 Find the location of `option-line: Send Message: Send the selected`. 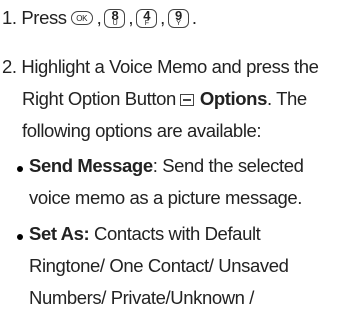

option-line: Send Message: Send the selected is located at coordinates (166, 165).